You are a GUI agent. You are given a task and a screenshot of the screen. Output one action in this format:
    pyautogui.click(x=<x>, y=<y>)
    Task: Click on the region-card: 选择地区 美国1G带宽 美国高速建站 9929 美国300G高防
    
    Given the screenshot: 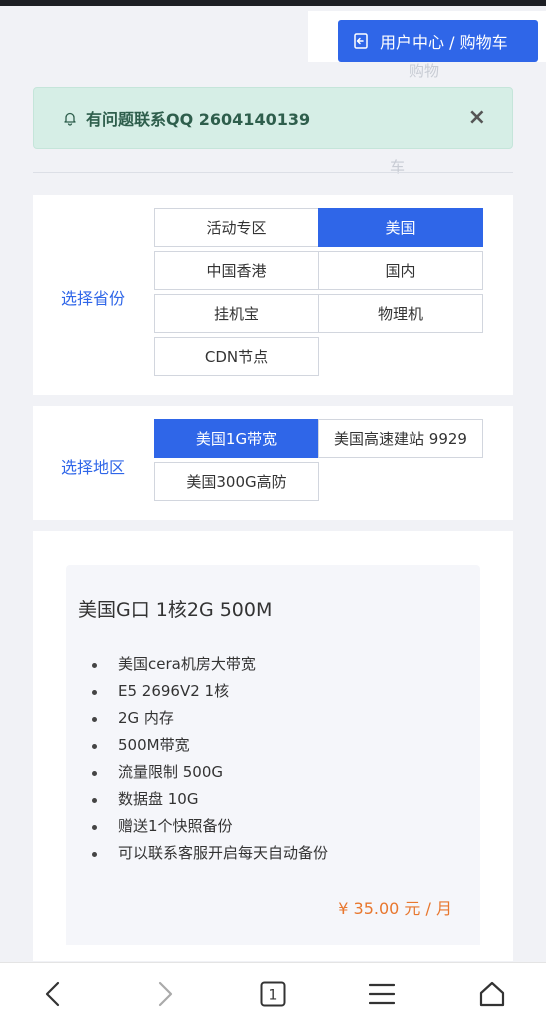 What is the action you would take?
    pyautogui.click(x=273, y=463)
    